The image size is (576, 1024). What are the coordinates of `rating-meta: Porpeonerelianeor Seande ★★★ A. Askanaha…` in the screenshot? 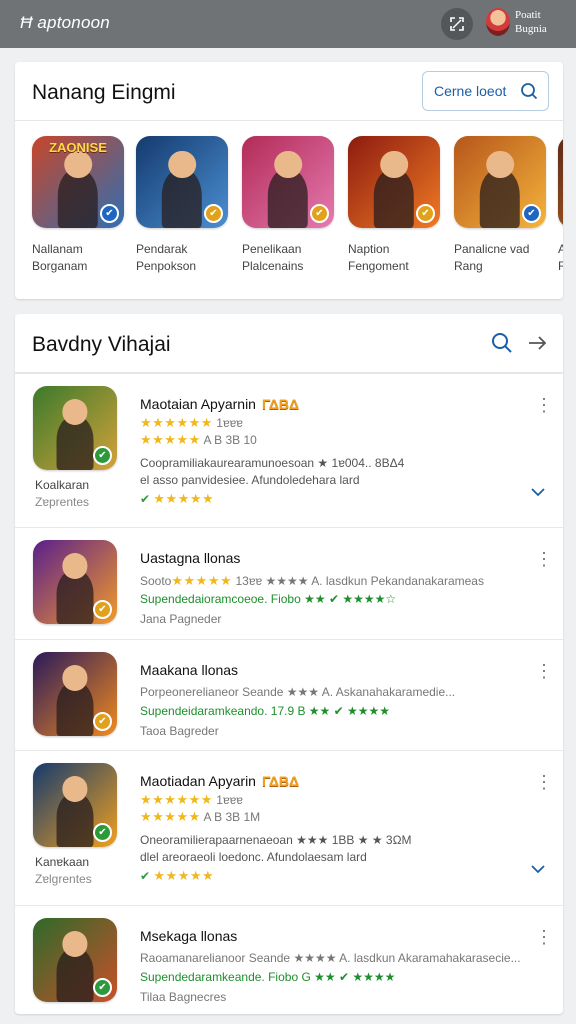 It's located at (298, 692).